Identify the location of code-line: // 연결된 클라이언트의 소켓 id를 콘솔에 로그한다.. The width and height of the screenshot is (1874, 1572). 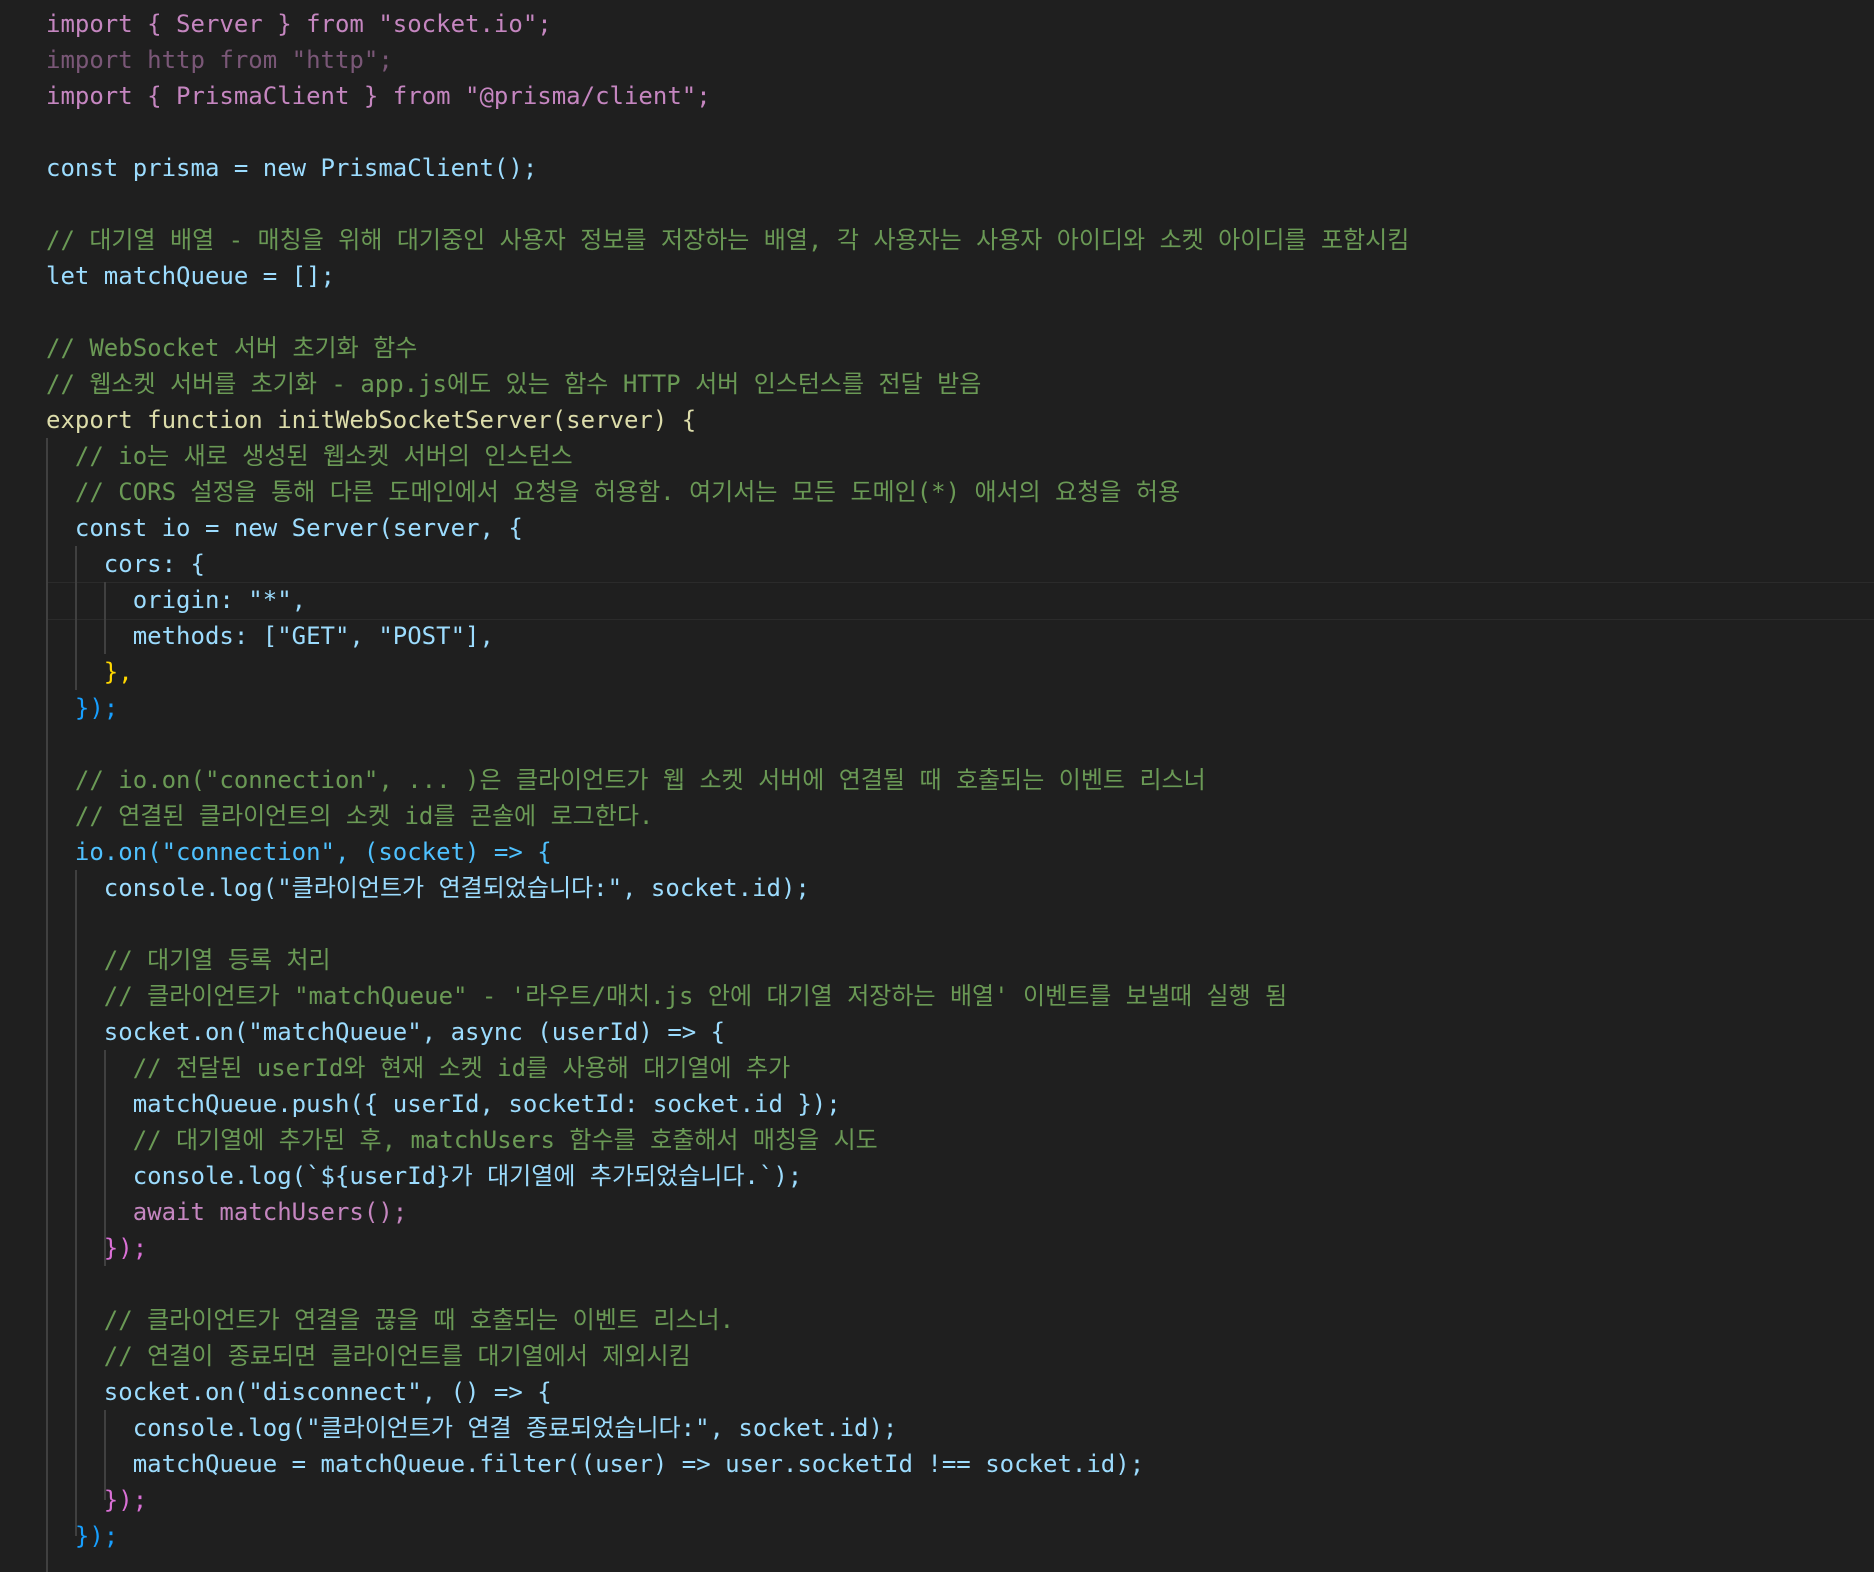
(349, 816).